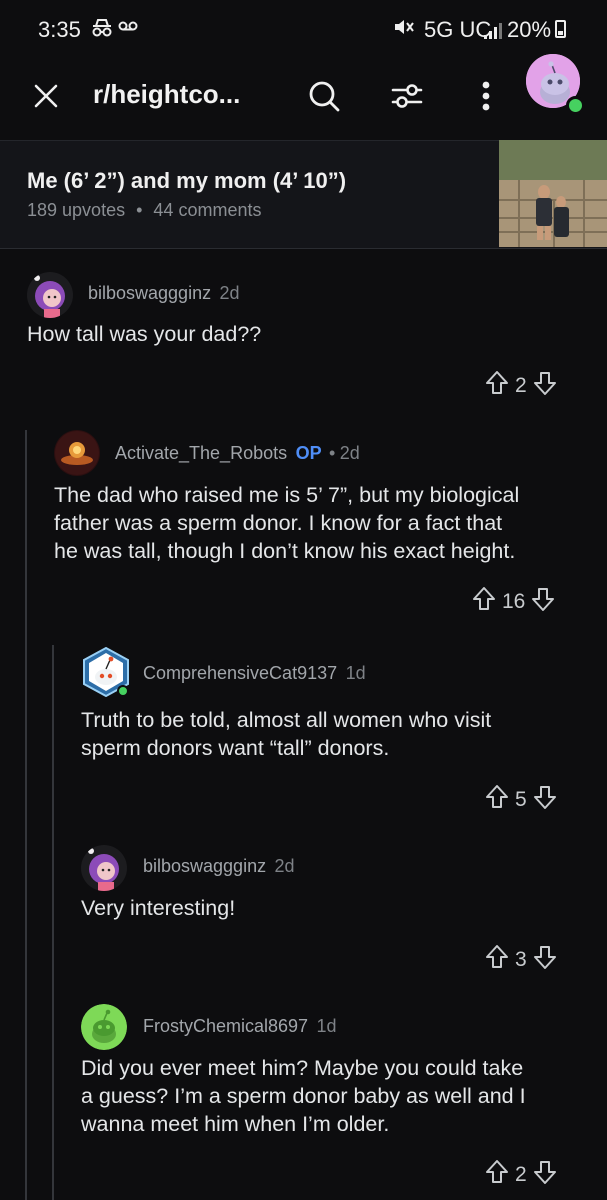 The image size is (607, 1200). I want to click on battery-icon, so click(560, 29).